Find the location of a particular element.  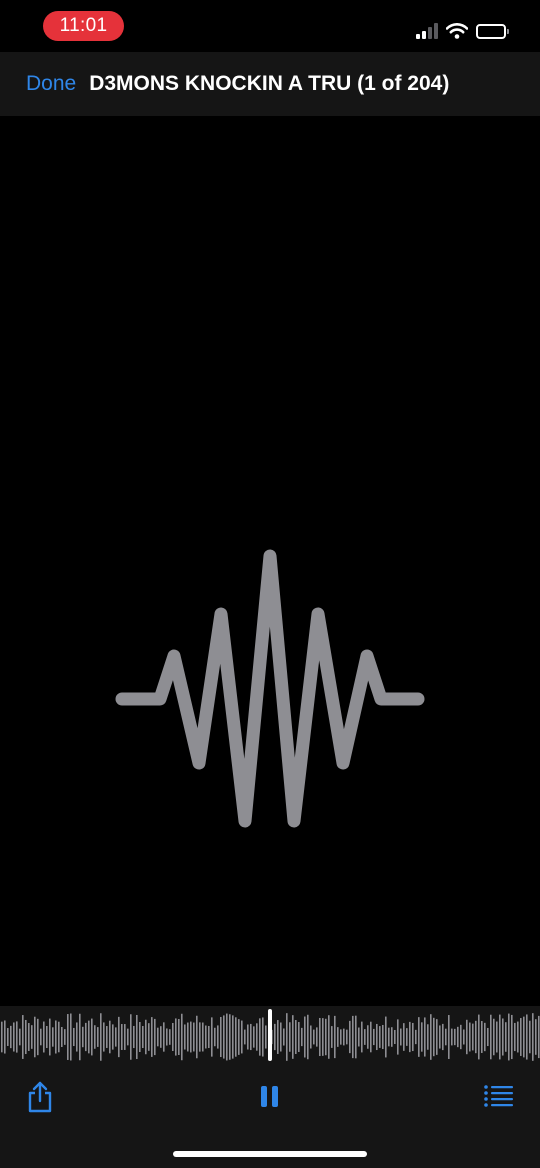

page-title: D3MONS KNOCKIN A TRU (1 of 204) is located at coordinates (269, 83).